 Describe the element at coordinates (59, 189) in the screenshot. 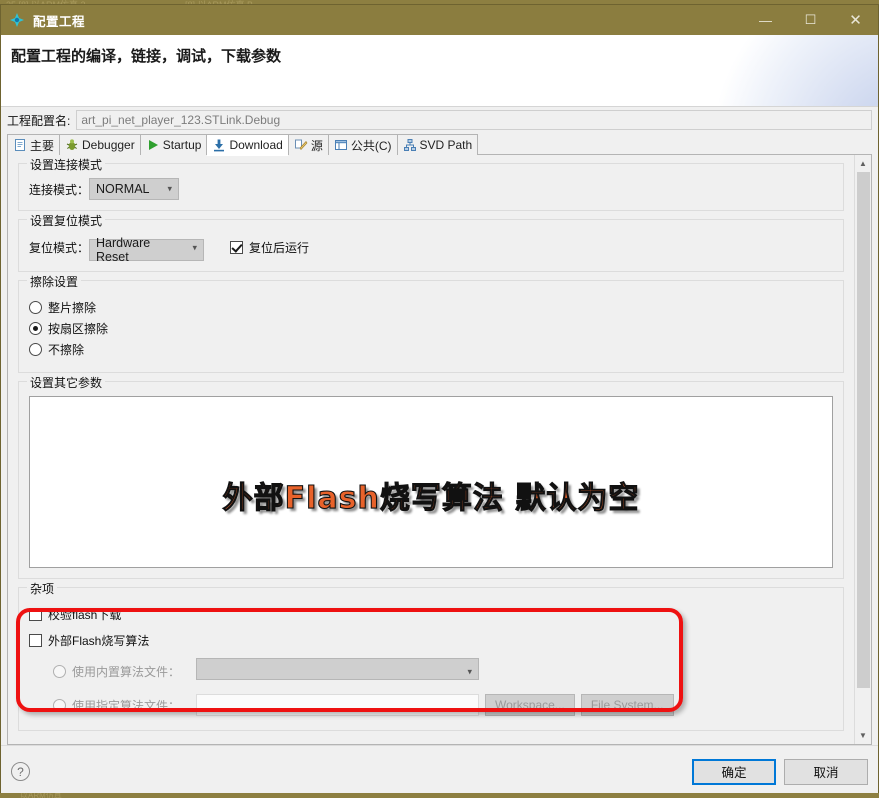

I see `connect-mode-label: 连接模式：` at that location.